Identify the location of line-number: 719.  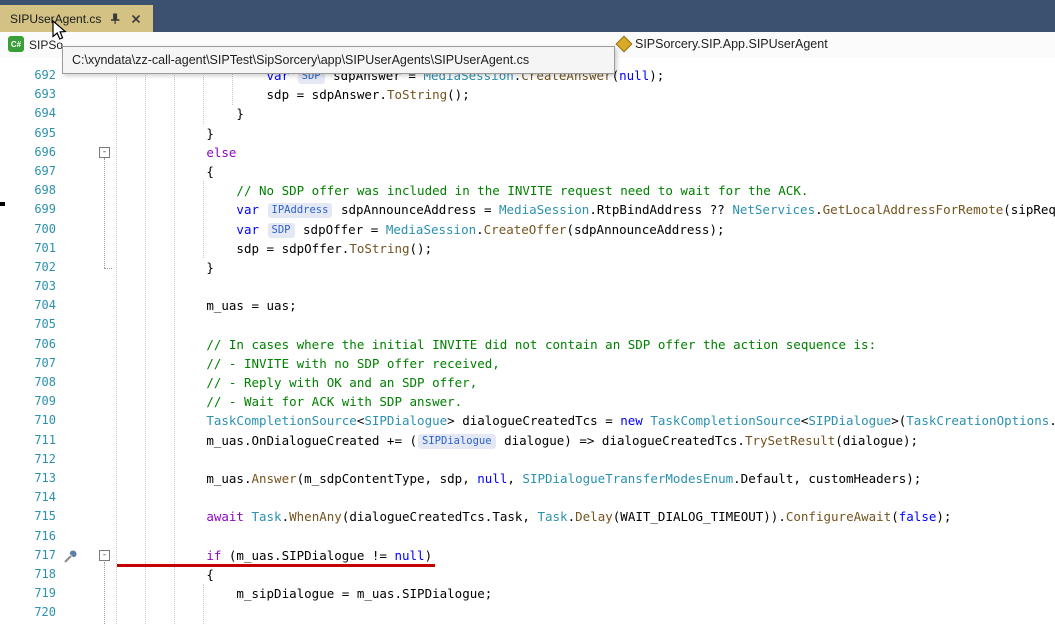
(45, 593).